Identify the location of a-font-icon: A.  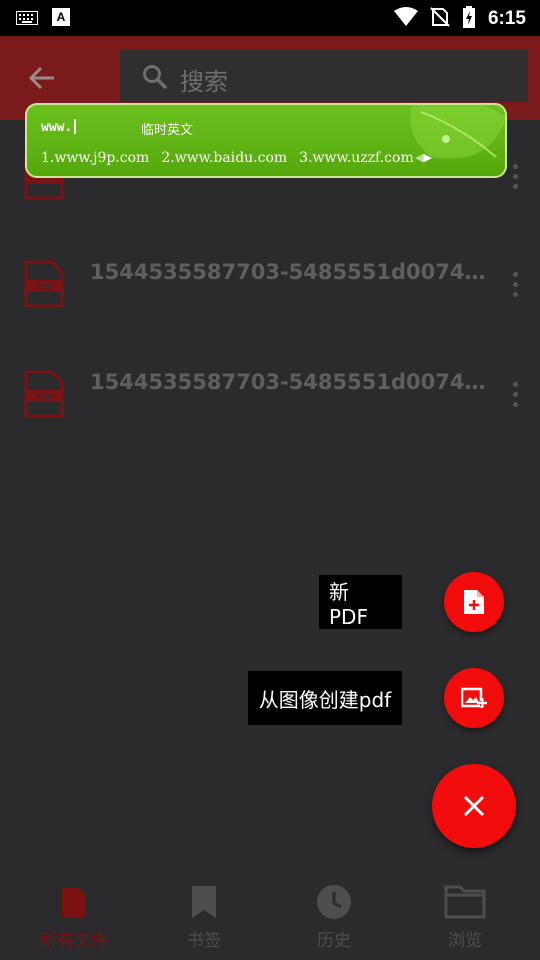
(61, 19).